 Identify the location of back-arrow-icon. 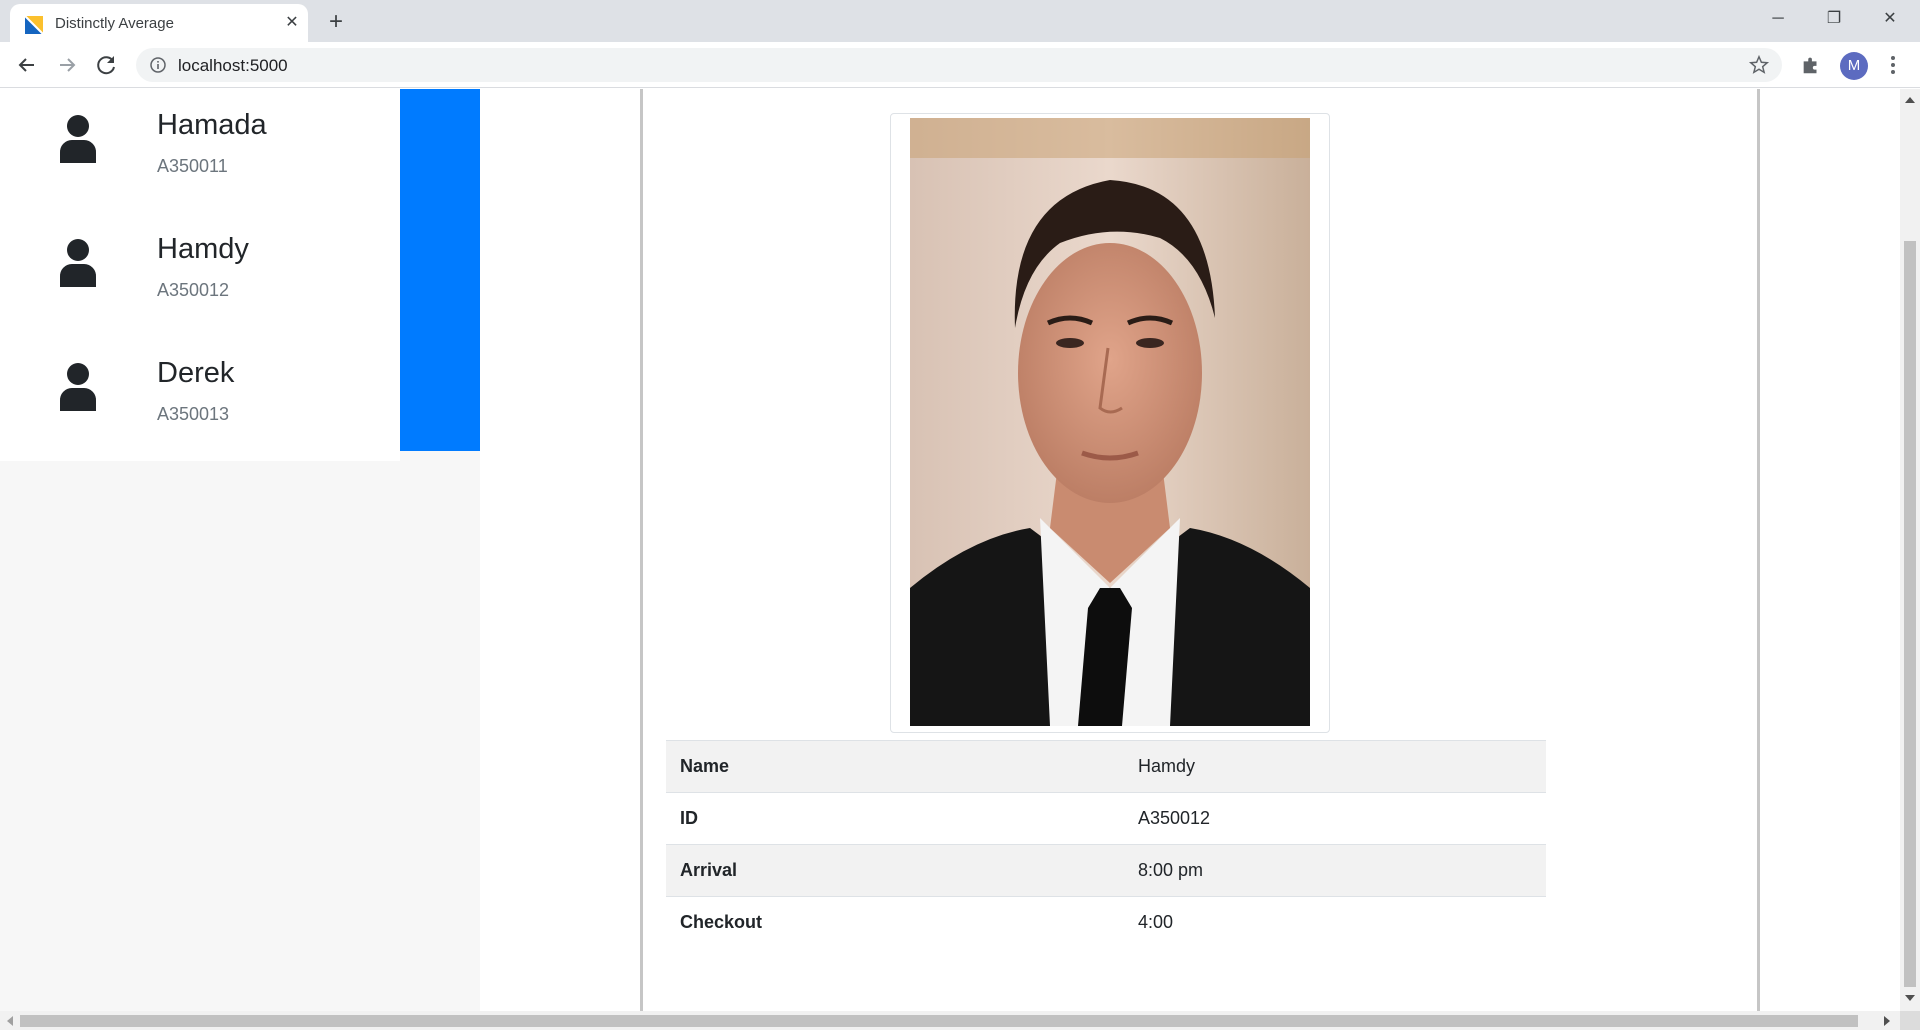
(27, 65).